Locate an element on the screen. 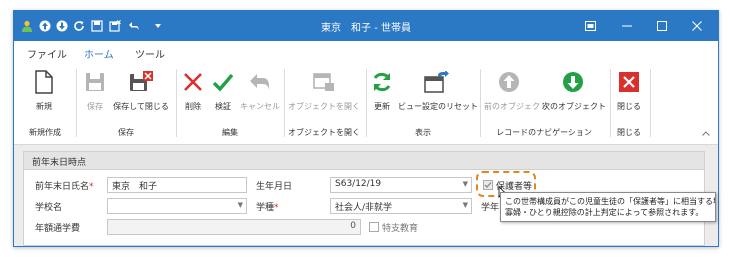 The height and width of the screenshot is (257, 730). ribbon-display-icon is located at coordinates (590, 26).